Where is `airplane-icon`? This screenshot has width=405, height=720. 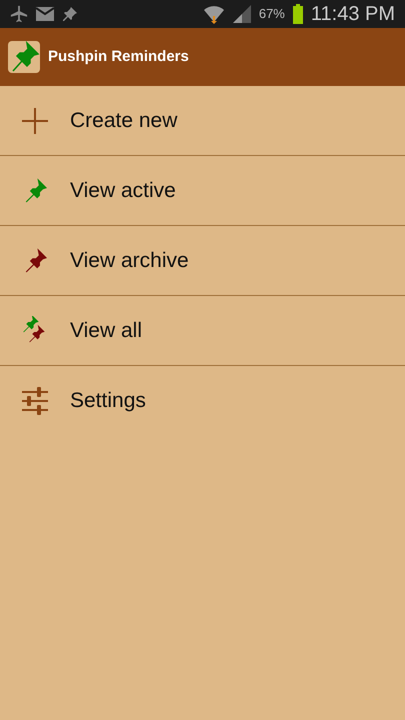
airplane-icon is located at coordinates (19, 14).